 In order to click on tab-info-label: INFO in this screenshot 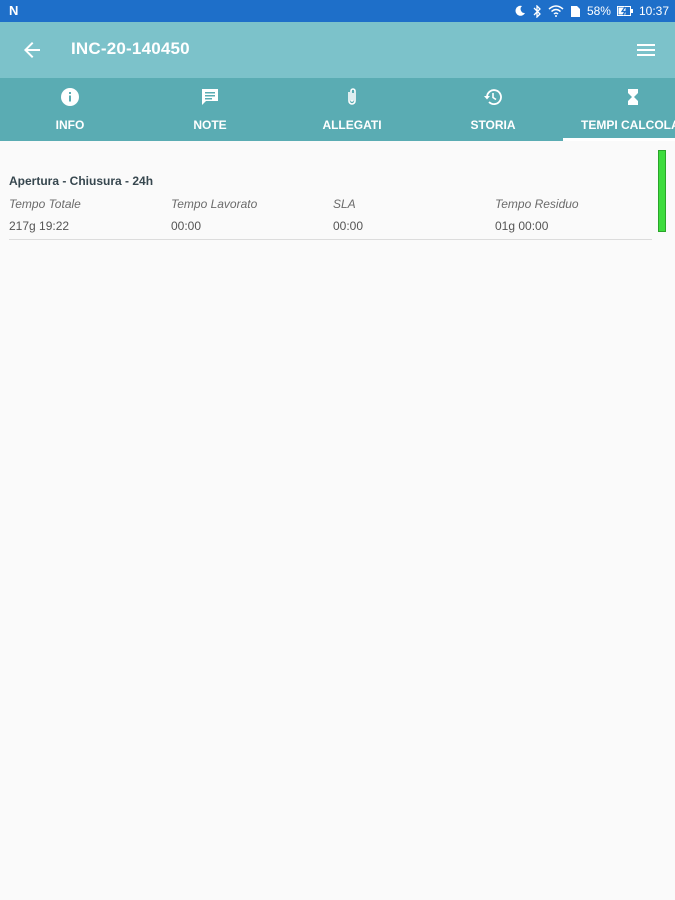, I will do `click(70, 125)`.